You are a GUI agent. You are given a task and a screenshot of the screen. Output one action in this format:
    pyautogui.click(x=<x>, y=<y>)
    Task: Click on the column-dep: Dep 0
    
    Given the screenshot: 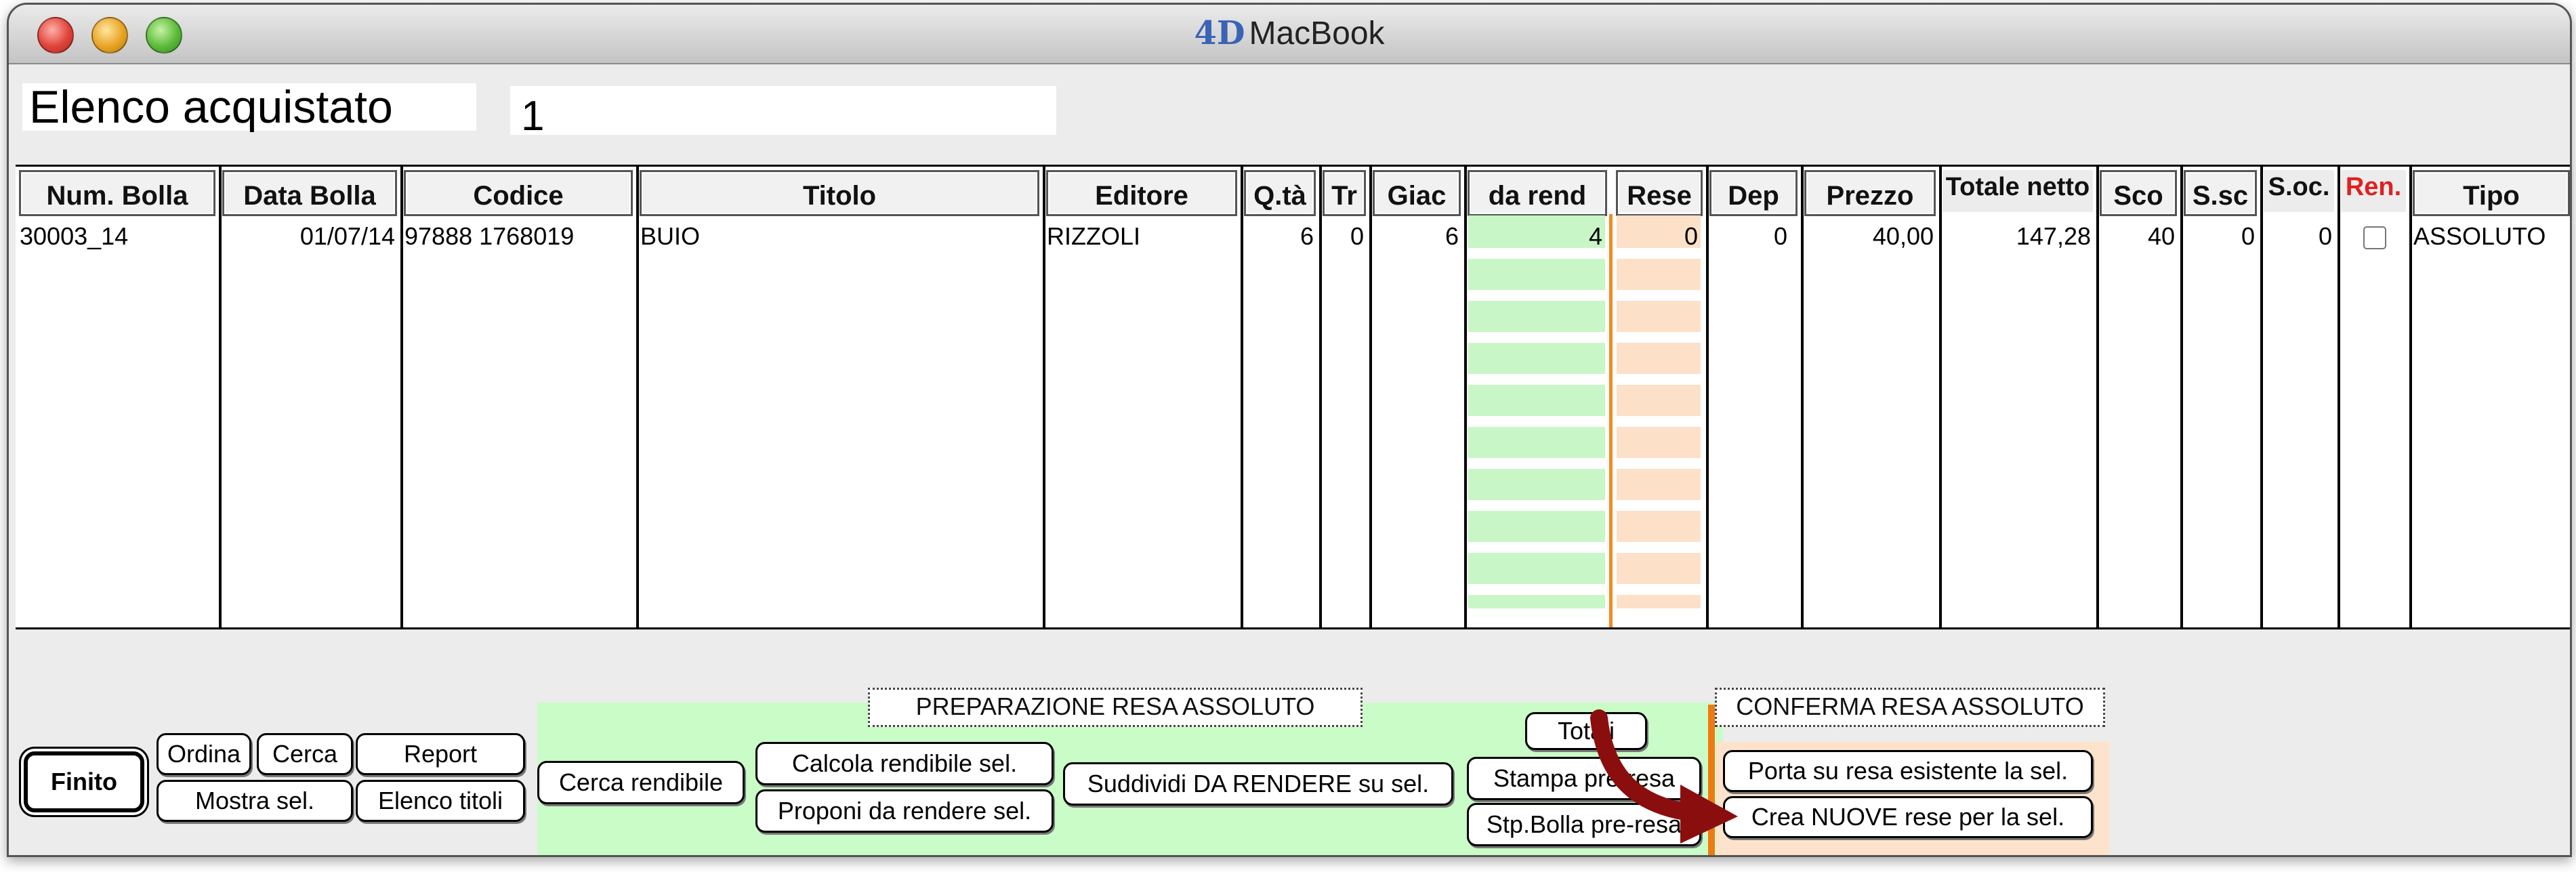 What is the action you would take?
    pyautogui.click(x=1755, y=397)
    